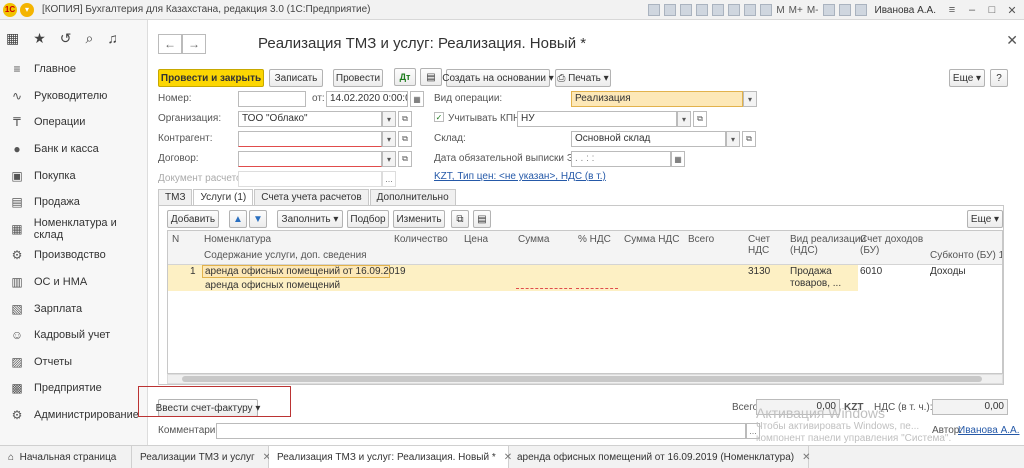 The height and width of the screenshot is (468, 1024). Describe the element at coordinates (73, 122) in the screenshot. I see `sidebar-item-2: ₸ Операции` at that location.